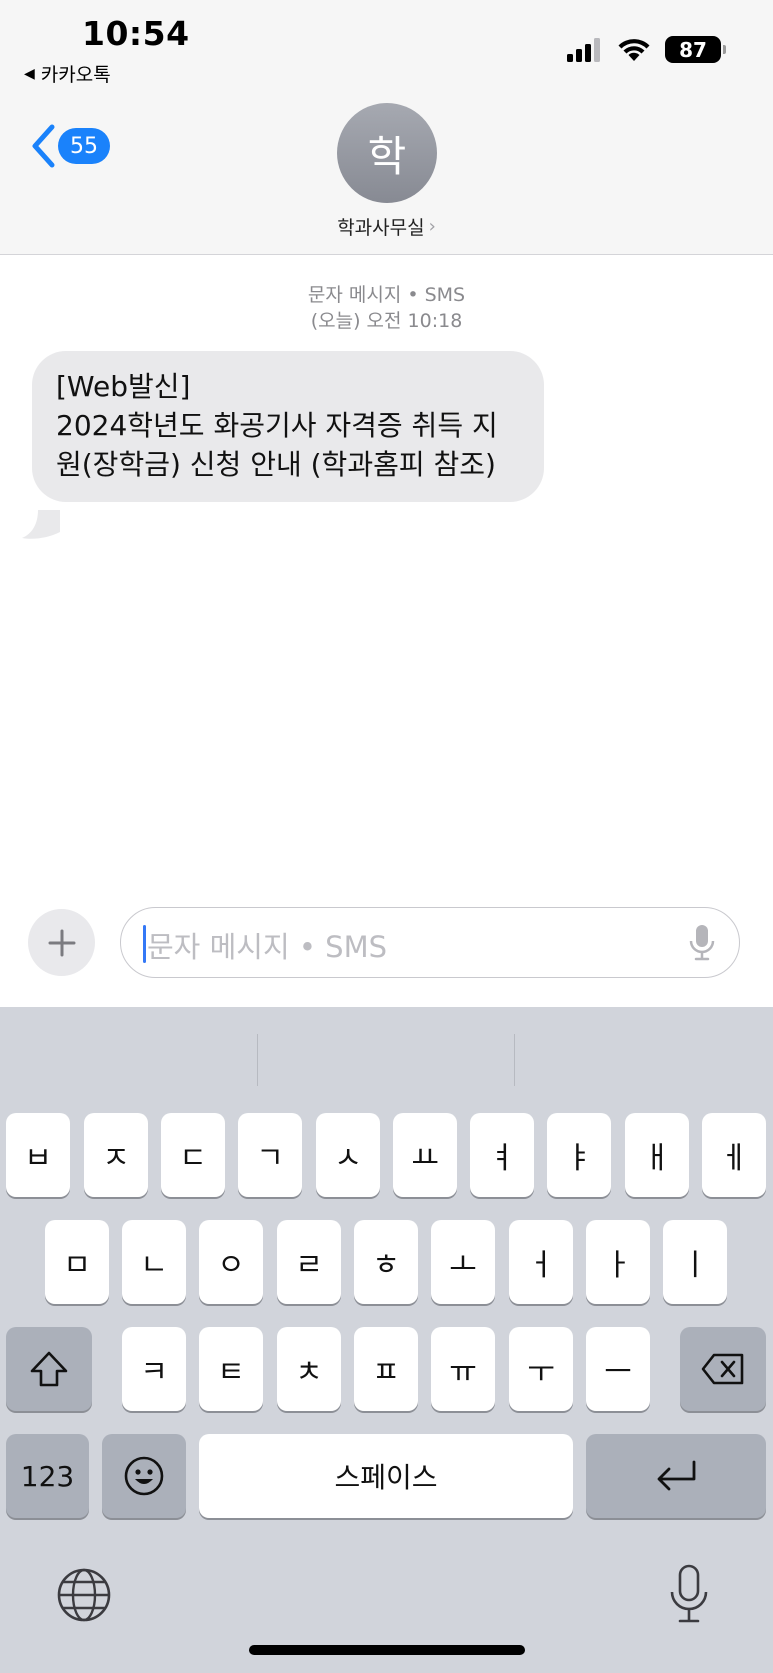 The image size is (773, 1673). I want to click on home-indicator, so click(387, 1650).